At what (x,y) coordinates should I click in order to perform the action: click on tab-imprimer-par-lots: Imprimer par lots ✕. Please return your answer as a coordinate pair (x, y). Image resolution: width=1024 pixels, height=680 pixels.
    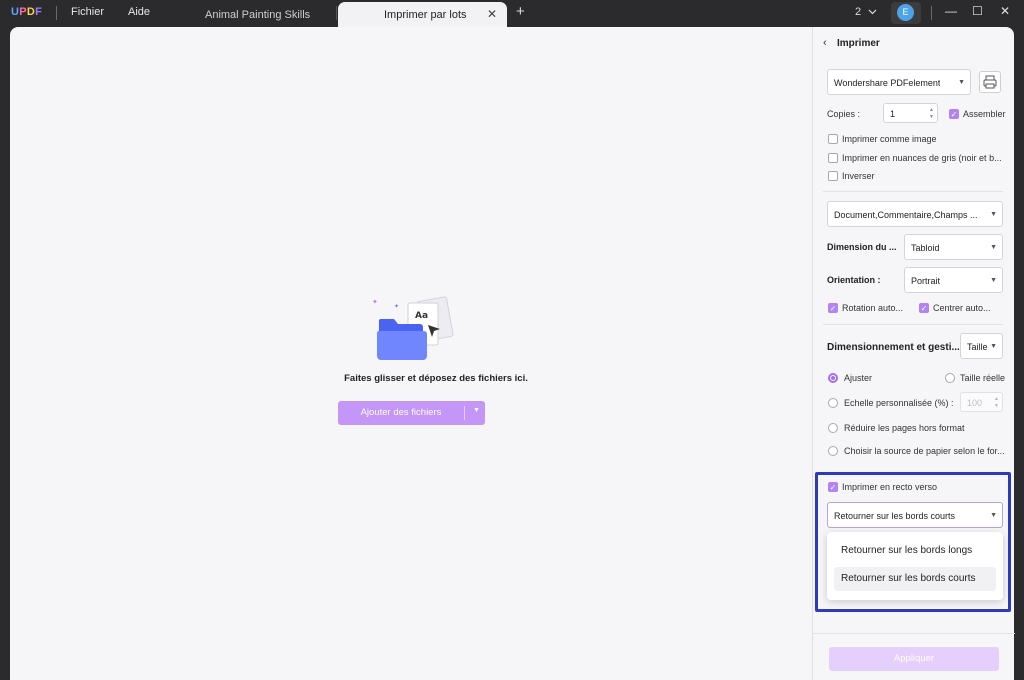
    Looking at the image, I should click on (422, 14).